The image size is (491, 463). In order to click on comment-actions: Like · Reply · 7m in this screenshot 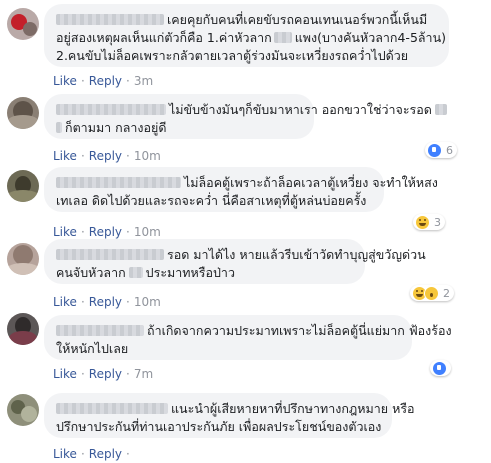, I will do `click(103, 374)`.